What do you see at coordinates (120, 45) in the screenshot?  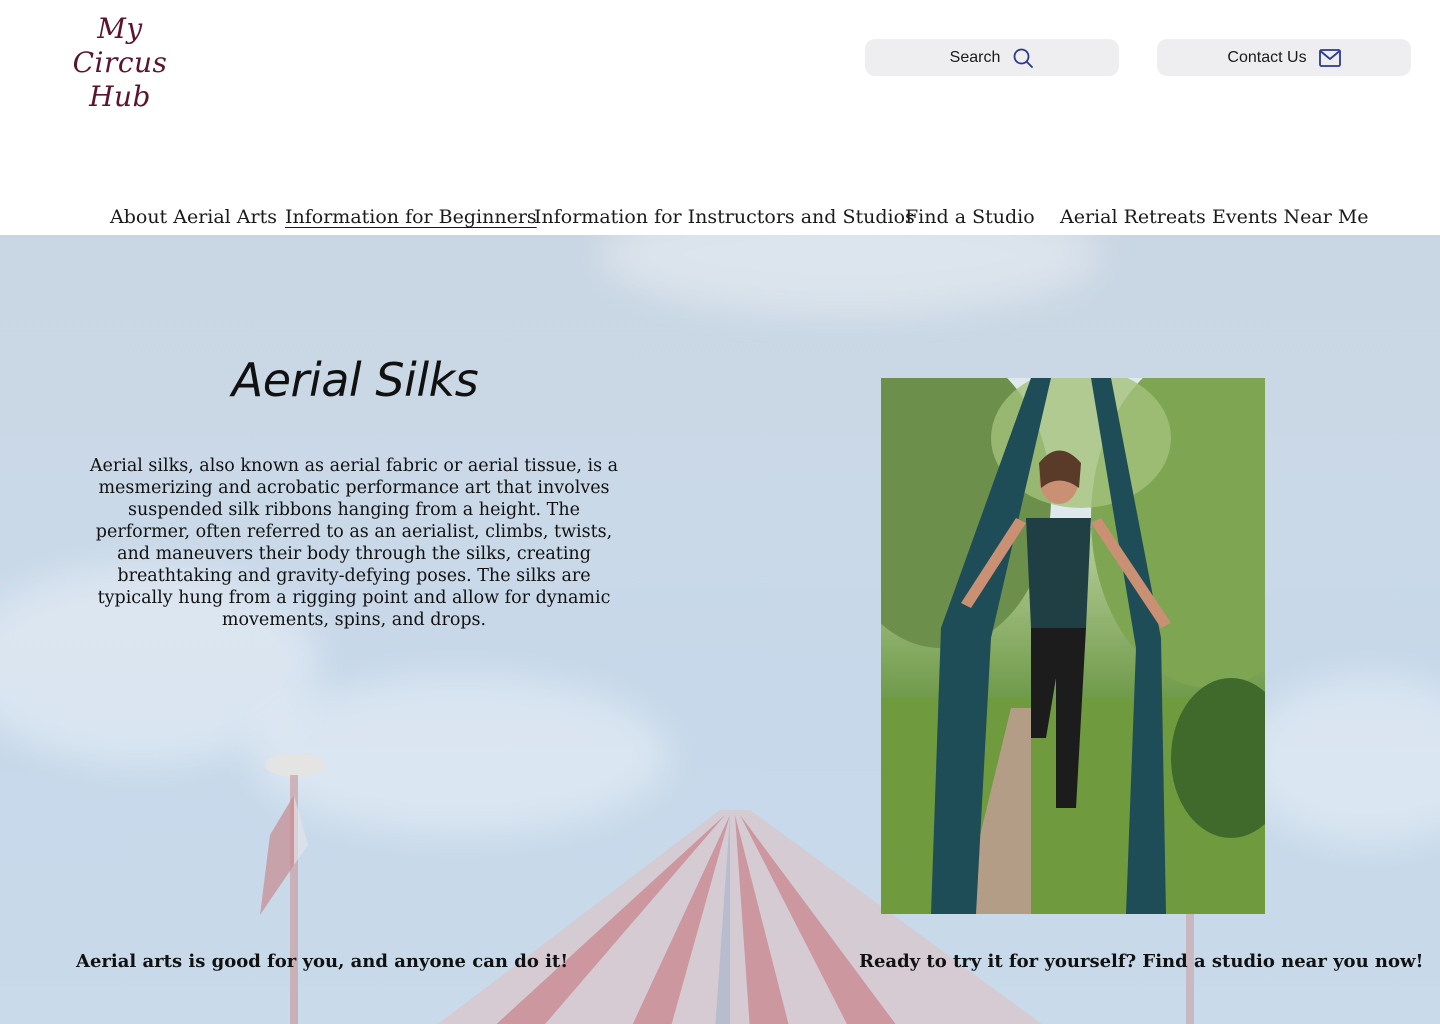 I see `logo-line-1: My Circus` at bounding box center [120, 45].